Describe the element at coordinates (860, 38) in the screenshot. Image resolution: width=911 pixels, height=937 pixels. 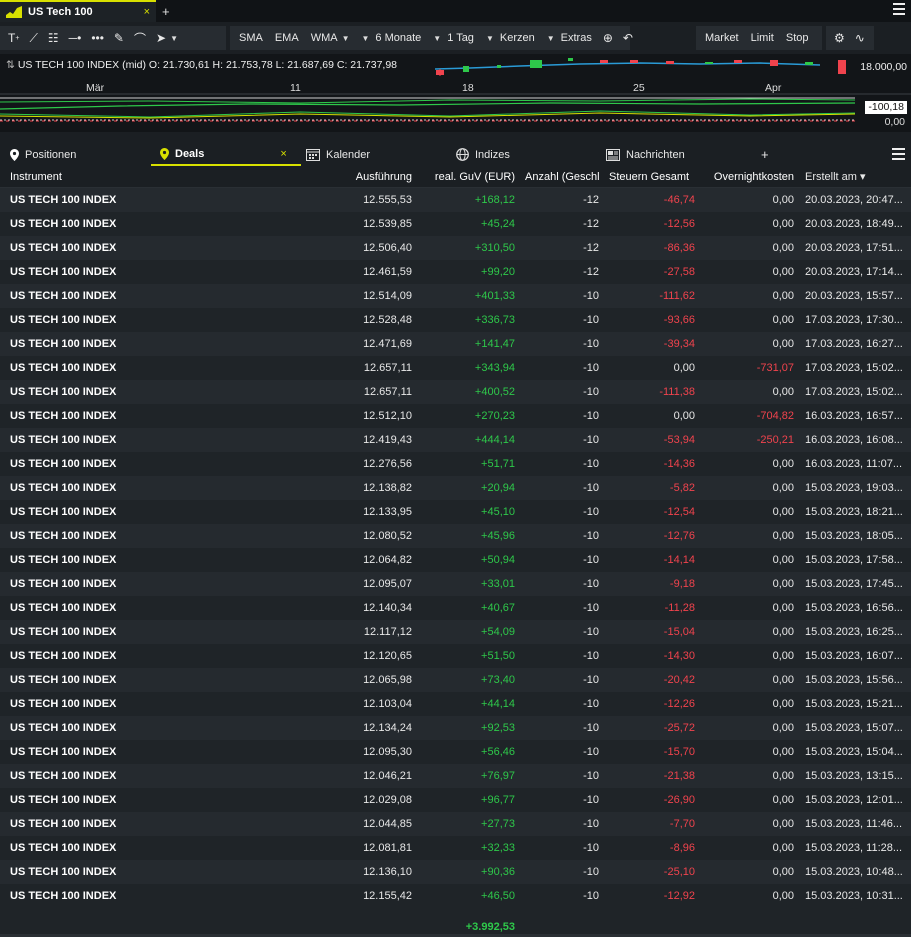
I see `signal-icon: ∿` at that location.